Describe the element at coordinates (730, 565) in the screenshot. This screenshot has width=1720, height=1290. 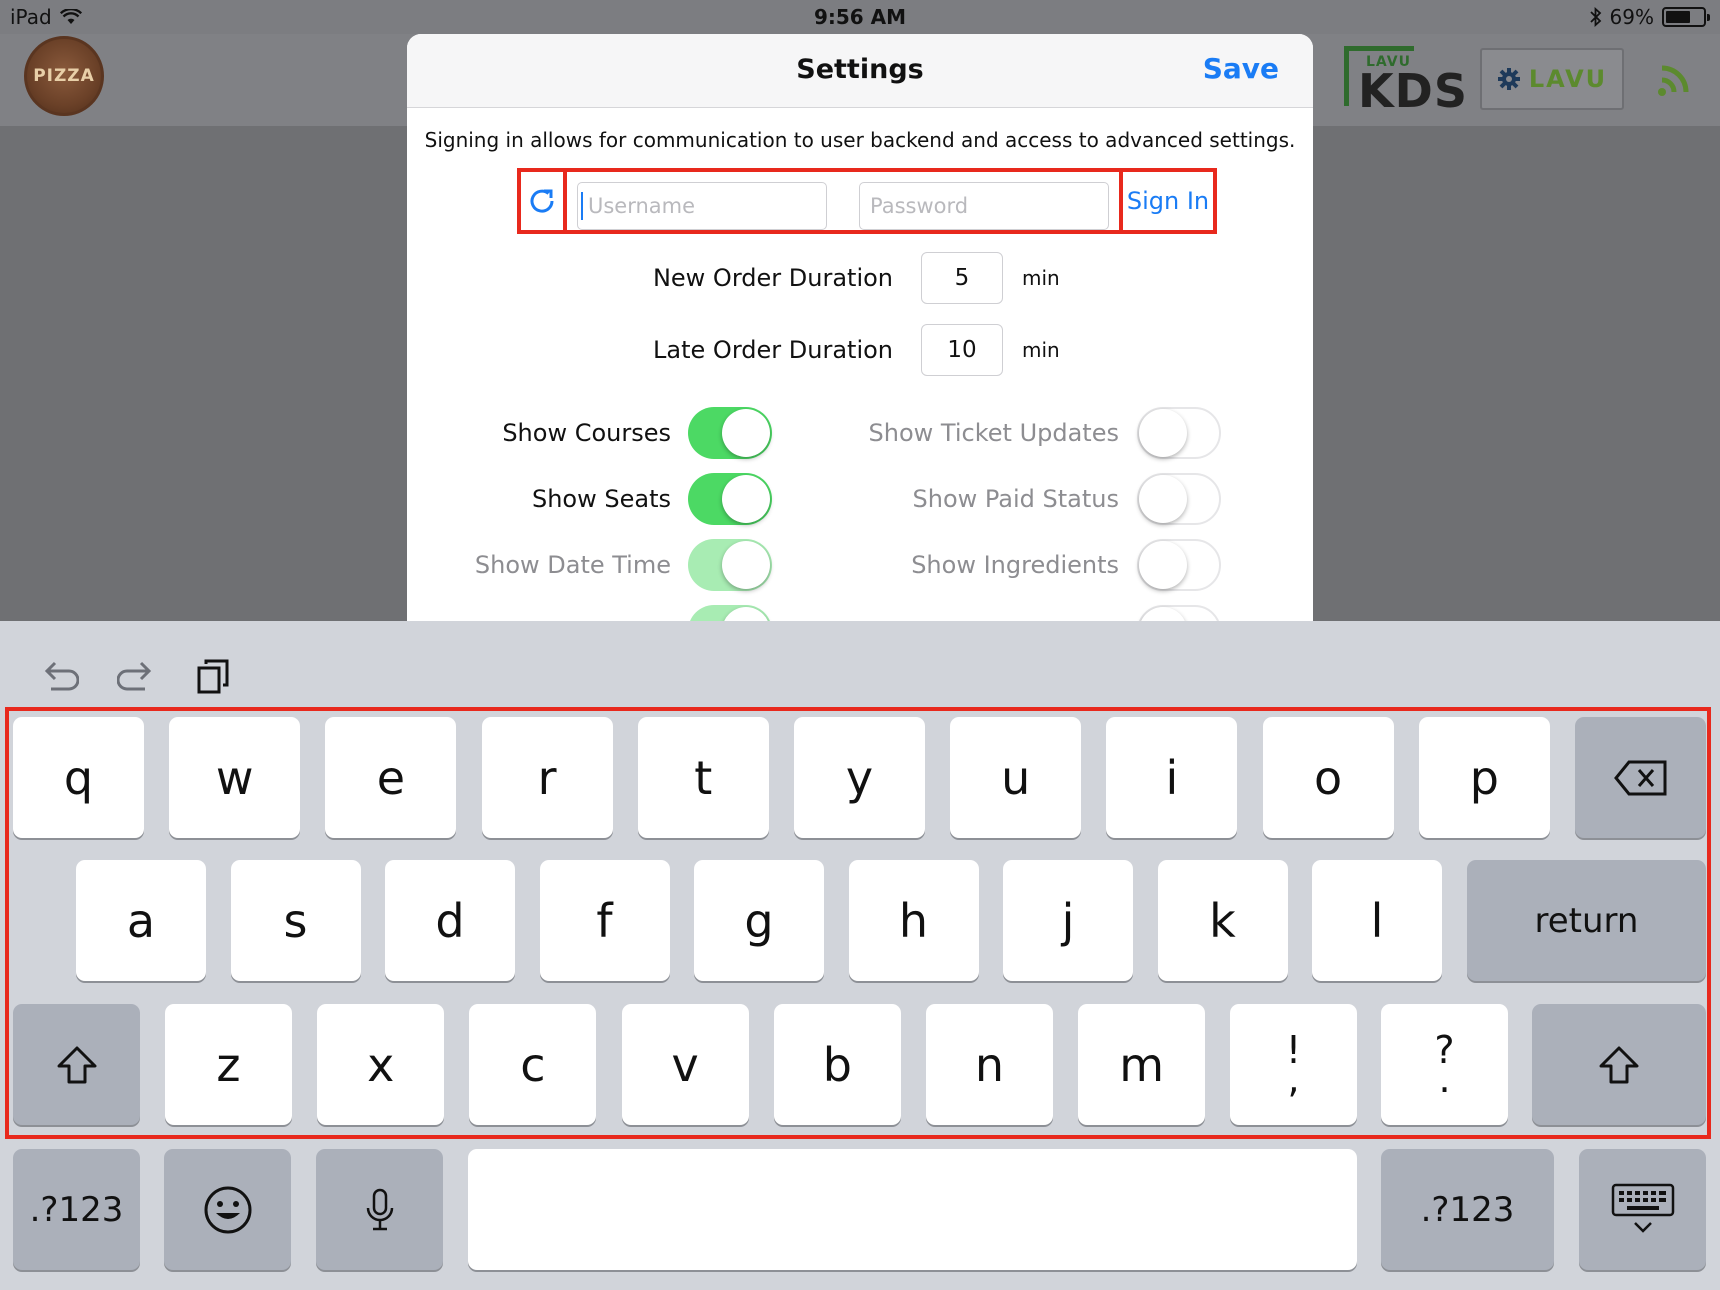
I see `show-date-time-switch` at that location.